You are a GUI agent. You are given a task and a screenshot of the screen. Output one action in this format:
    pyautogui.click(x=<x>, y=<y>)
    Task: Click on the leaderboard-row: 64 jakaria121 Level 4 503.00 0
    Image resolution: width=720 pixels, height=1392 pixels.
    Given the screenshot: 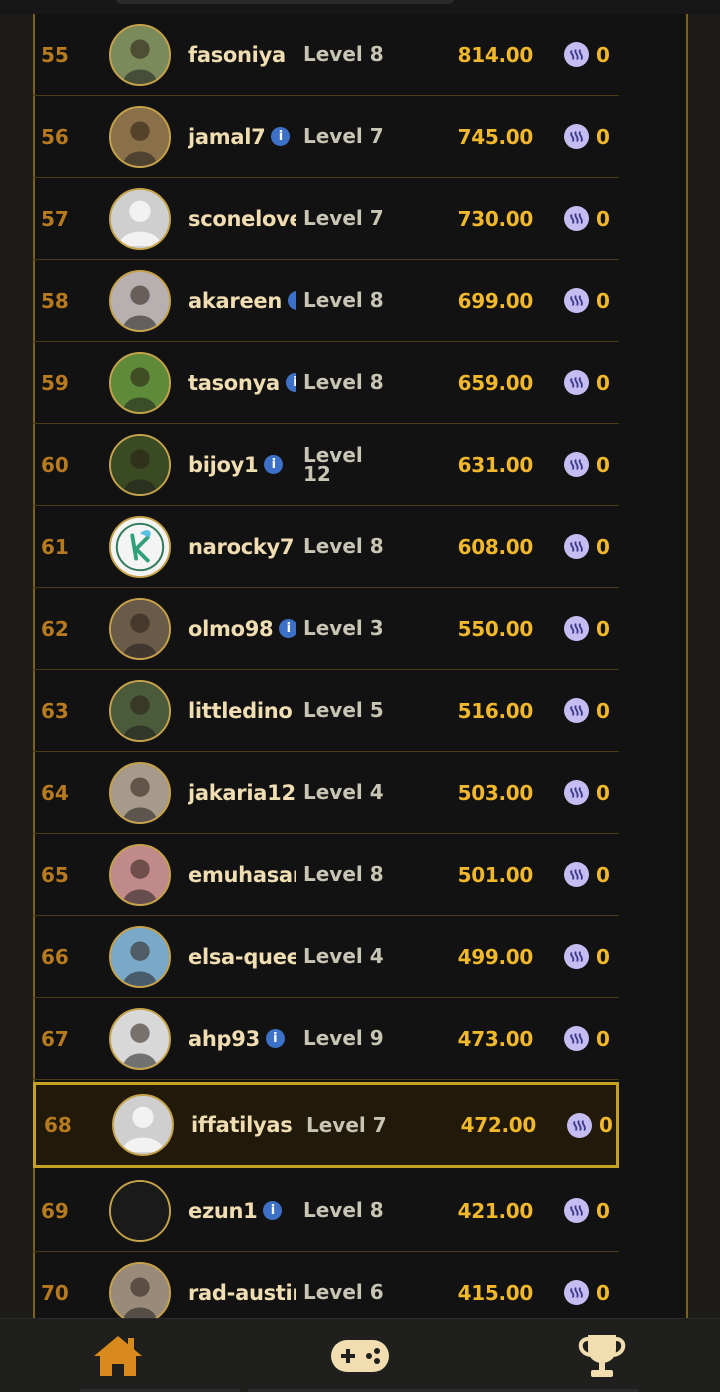 What is the action you would take?
    pyautogui.click(x=326, y=793)
    